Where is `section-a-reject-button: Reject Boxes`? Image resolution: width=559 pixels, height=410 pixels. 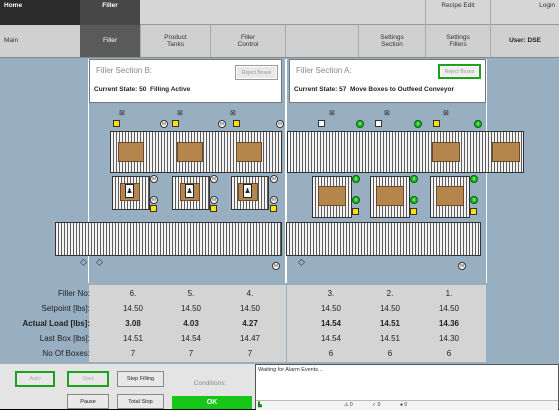
section-a-reject-button: Reject Boxes is located at coordinates (459, 71).